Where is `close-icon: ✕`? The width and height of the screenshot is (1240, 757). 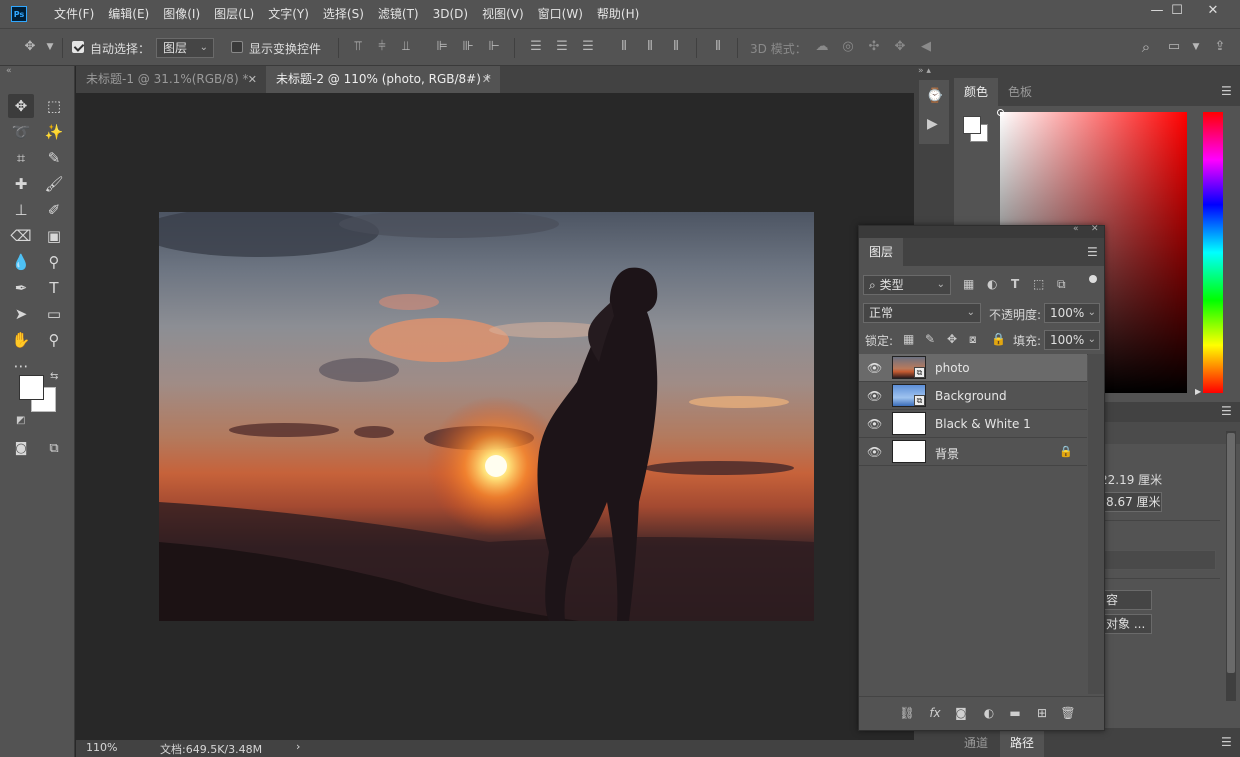
close-icon: ✕ is located at coordinates (252, 79).